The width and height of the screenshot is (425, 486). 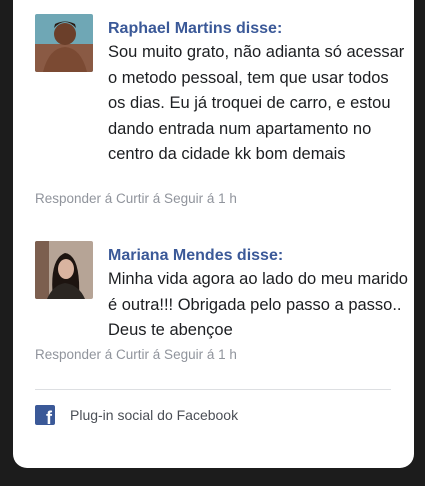 I want to click on plugin-label: Plug-in social do Facebook, so click(x=154, y=415).